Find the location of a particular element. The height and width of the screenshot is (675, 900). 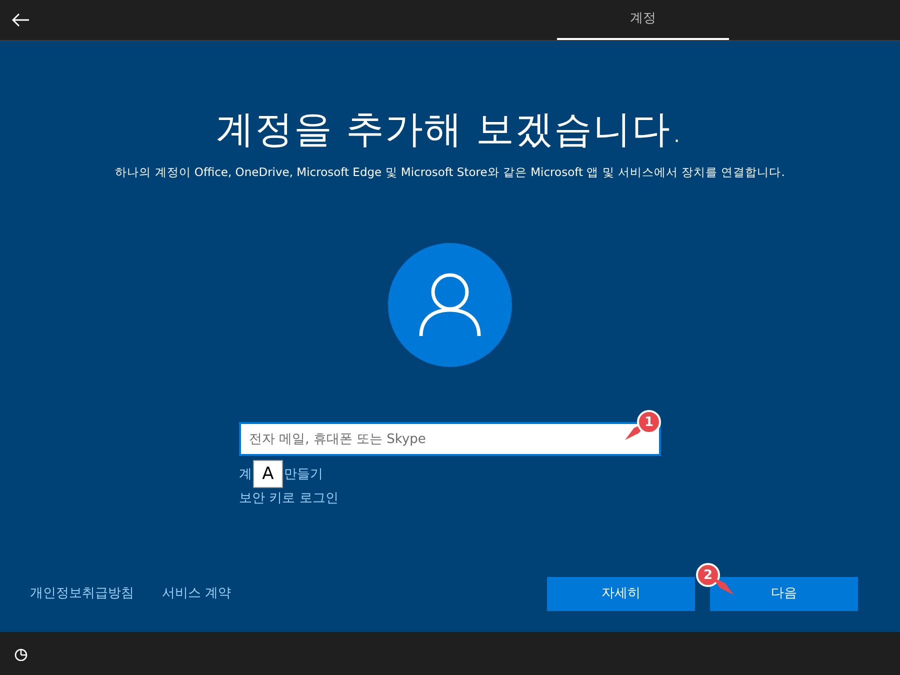

ime-indicator: A is located at coordinates (268, 474).